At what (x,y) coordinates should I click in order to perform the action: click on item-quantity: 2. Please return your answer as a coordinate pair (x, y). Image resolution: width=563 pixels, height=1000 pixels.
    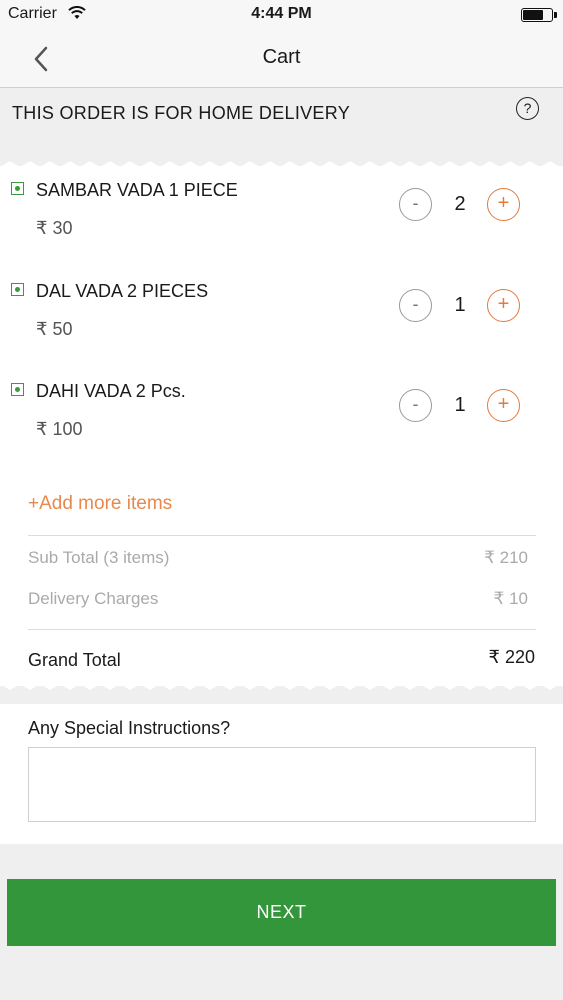
    Looking at the image, I should click on (460, 204).